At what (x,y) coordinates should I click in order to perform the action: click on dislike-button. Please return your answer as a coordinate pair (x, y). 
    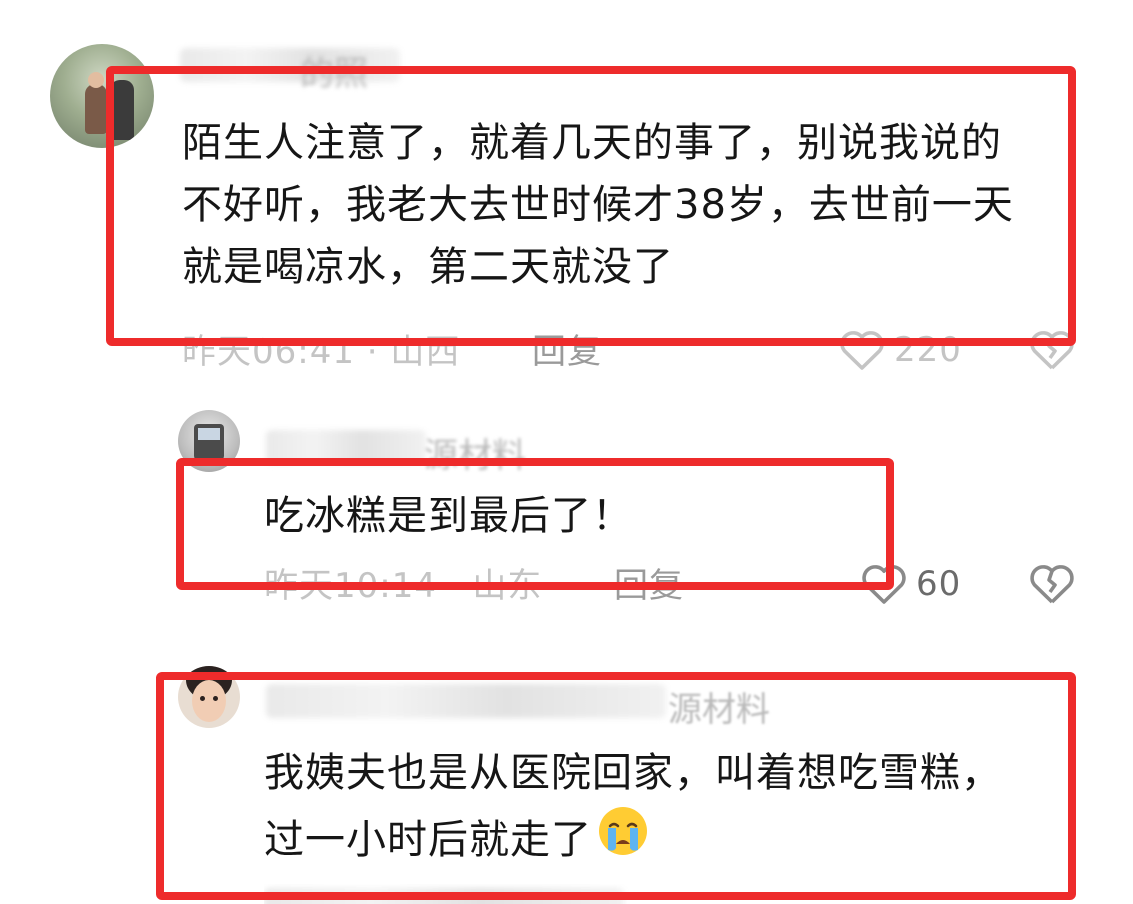
    Looking at the image, I should click on (1052, 584).